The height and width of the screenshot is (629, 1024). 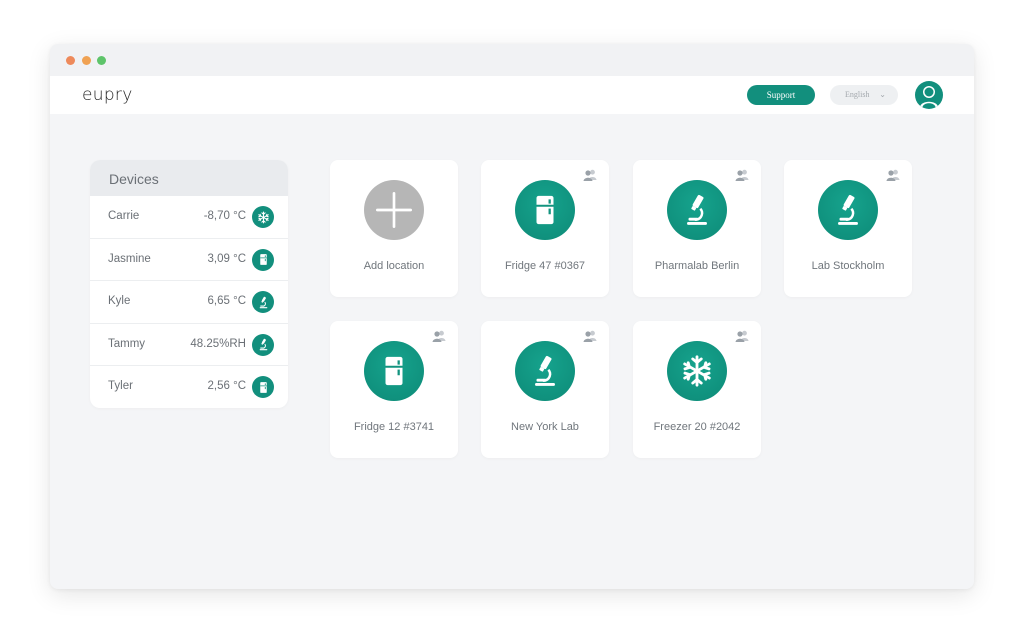 What do you see at coordinates (226, 258) in the screenshot?
I see `device-reading: 3,09 °C` at bounding box center [226, 258].